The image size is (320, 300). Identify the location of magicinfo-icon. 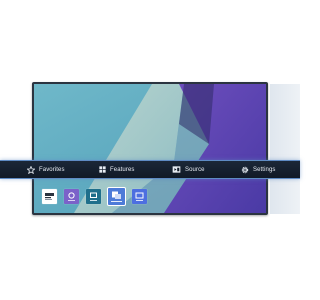
(49, 196).